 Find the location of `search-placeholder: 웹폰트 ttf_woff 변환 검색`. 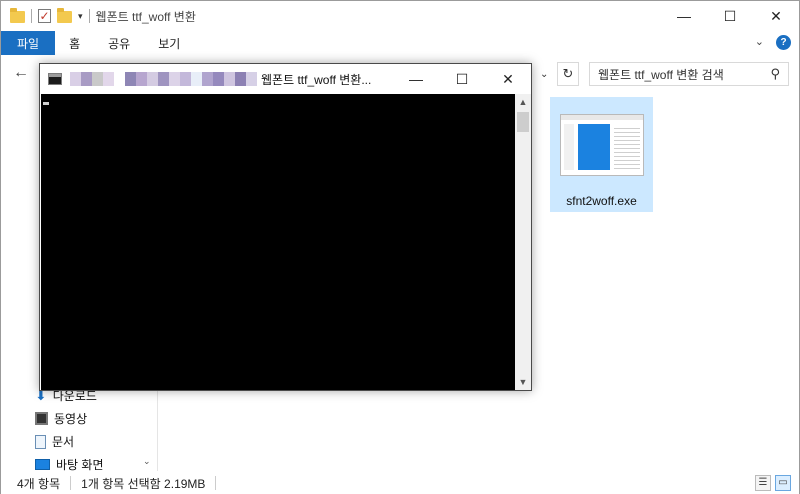

search-placeholder: 웹폰트 ttf_woff 변환 검색 is located at coordinates (661, 74).